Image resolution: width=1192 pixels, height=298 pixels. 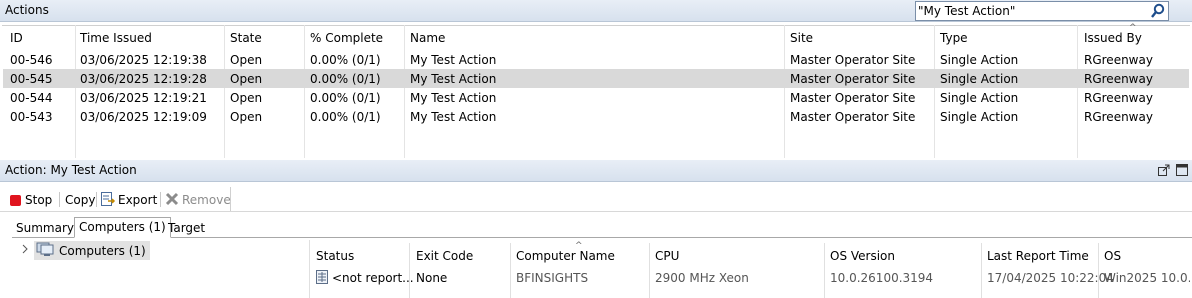 What do you see at coordinates (31, 98) in the screenshot?
I see `cell-id: 00-544` at bounding box center [31, 98].